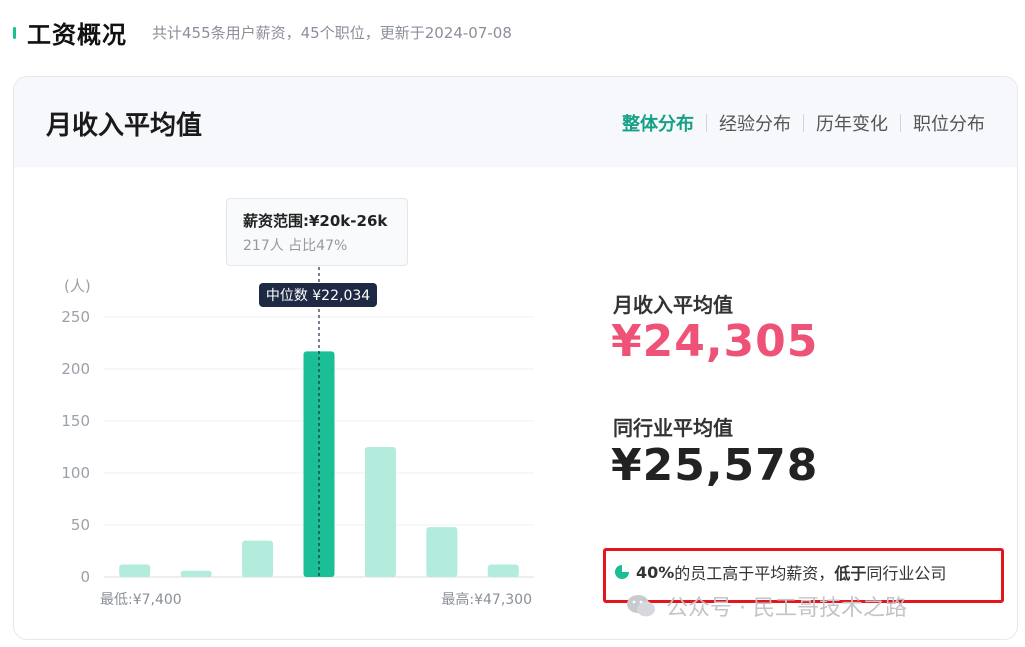  Describe the element at coordinates (80, 525) in the screenshot. I see `y-tick-label: 50` at that location.